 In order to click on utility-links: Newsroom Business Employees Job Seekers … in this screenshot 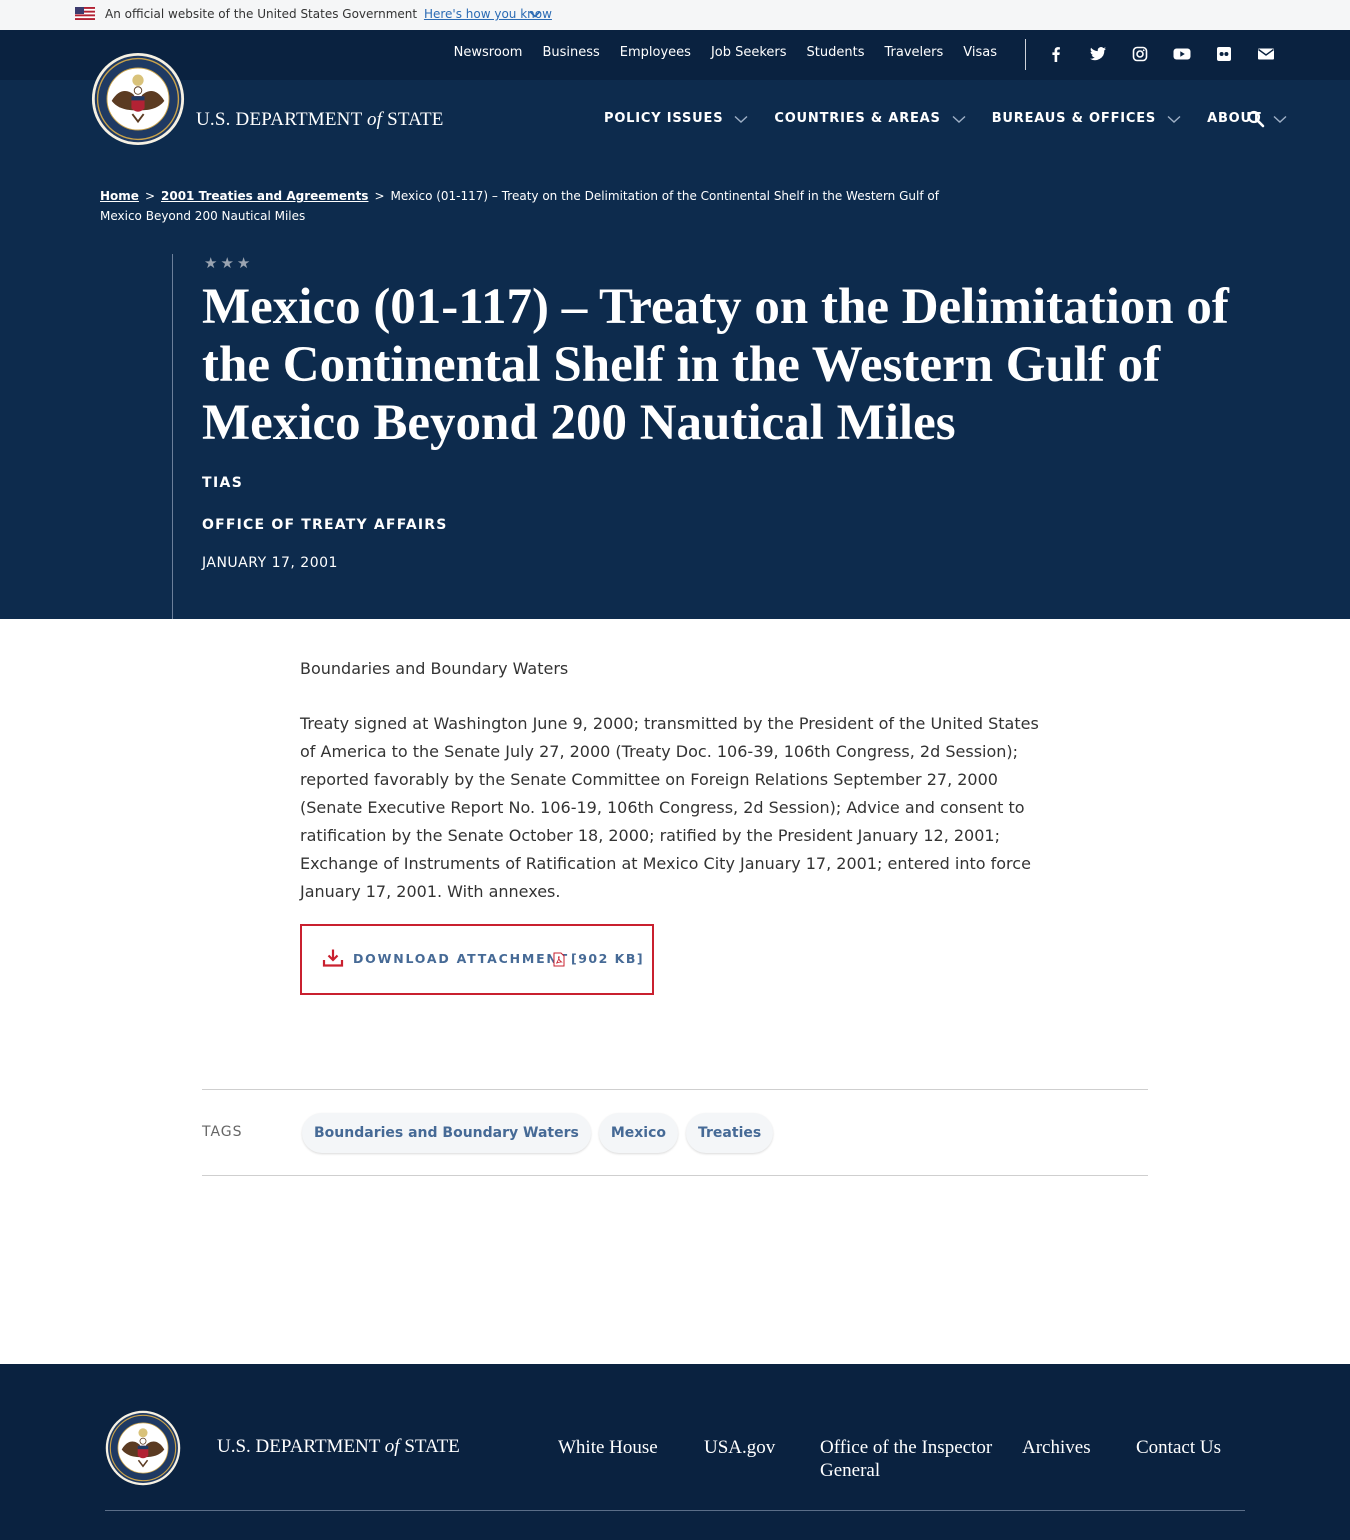, I will do `click(725, 52)`.